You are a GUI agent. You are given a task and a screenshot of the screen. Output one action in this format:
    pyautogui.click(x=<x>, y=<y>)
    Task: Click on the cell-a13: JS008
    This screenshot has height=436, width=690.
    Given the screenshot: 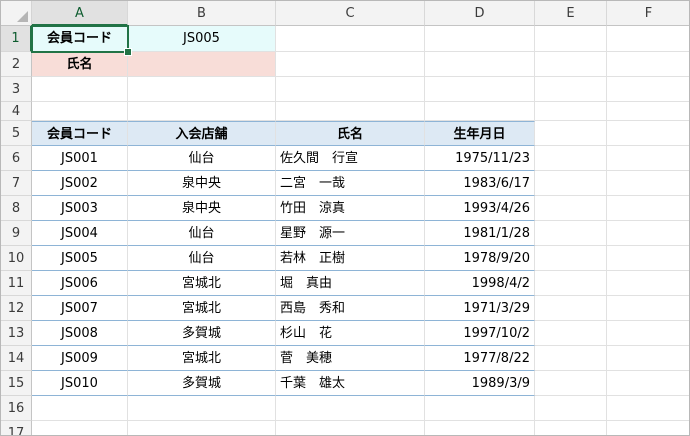 What is the action you would take?
    pyautogui.click(x=80, y=333)
    